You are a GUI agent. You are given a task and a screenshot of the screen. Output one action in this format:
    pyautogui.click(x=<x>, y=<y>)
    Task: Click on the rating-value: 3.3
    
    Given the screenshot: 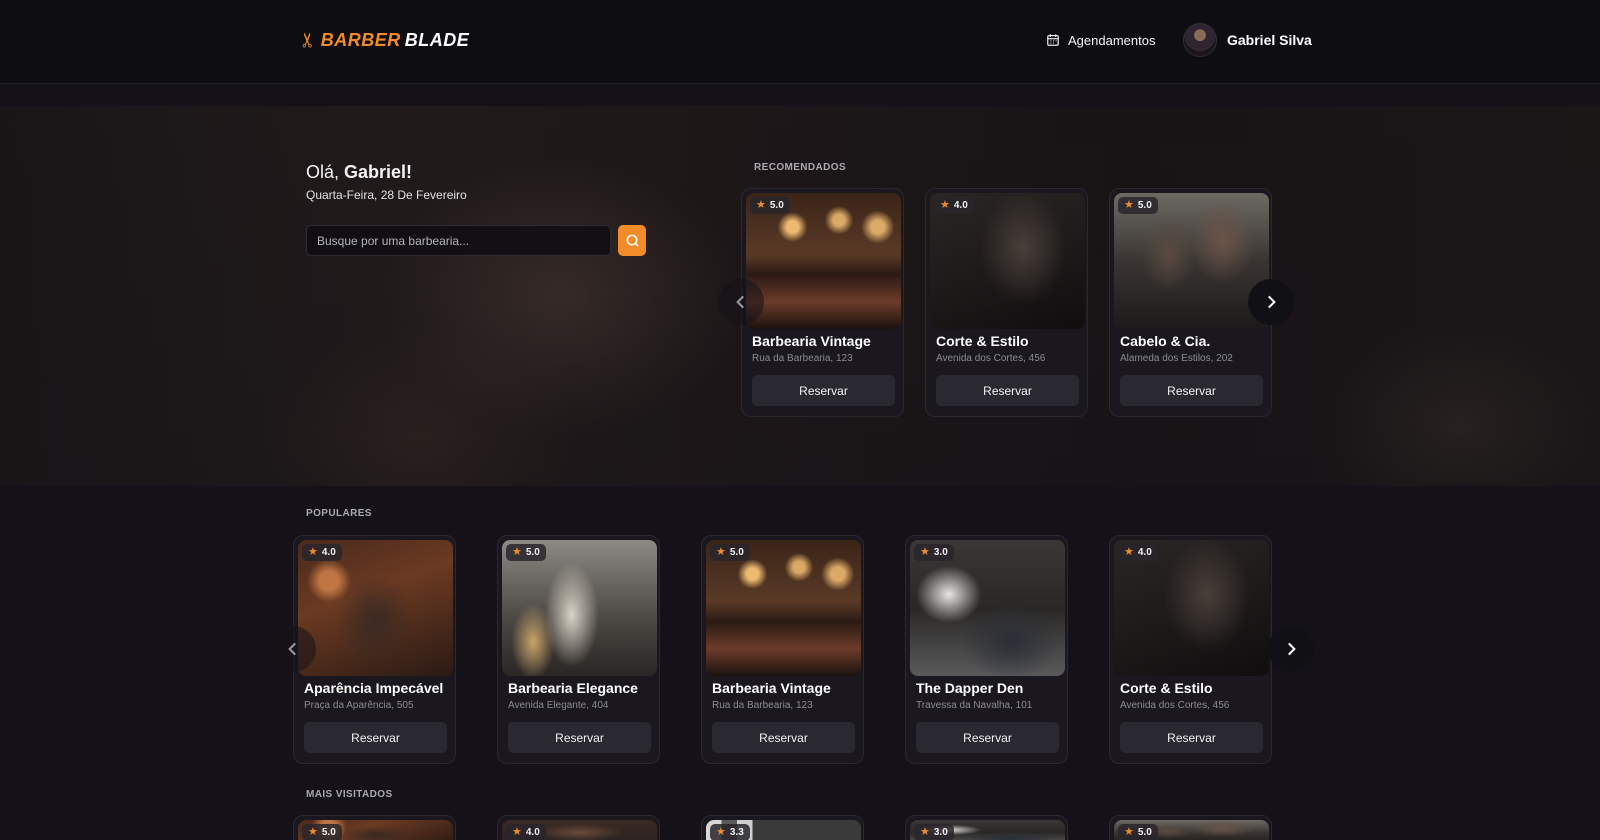 What is the action you would take?
    pyautogui.click(x=736, y=832)
    